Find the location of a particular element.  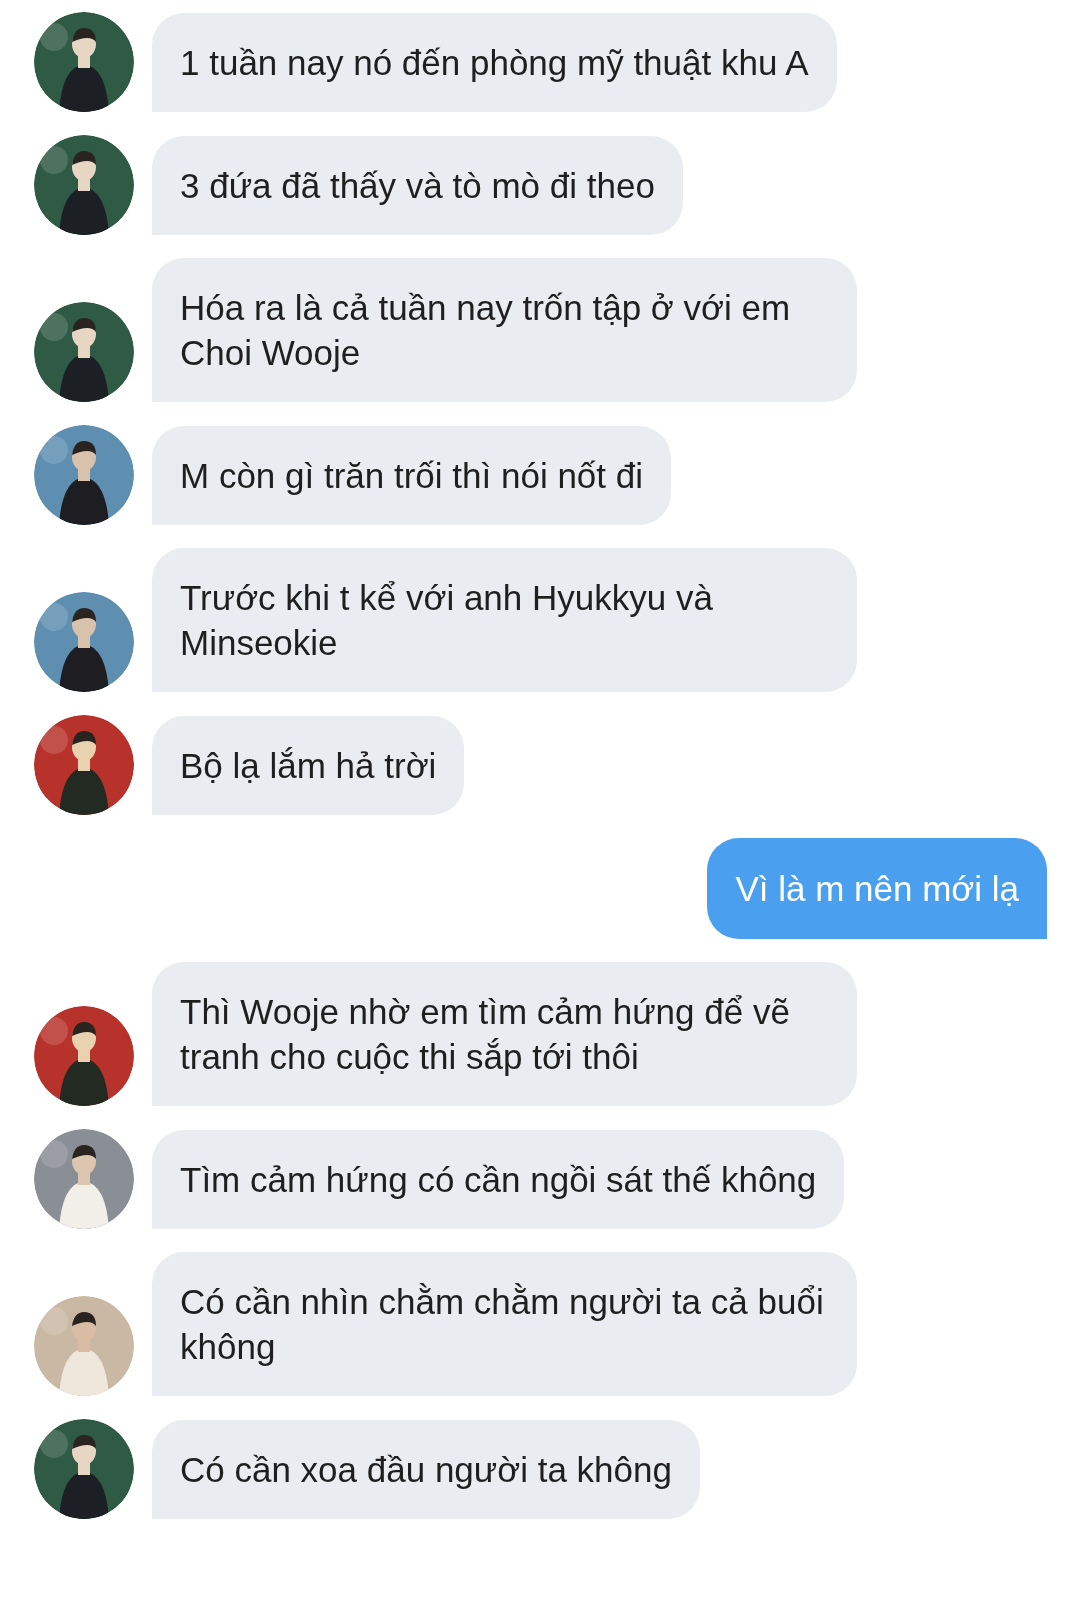

message-bubble: 1 tuần nay nó đến phòng mỹ thuật khu A is located at coordinates (494, 62).